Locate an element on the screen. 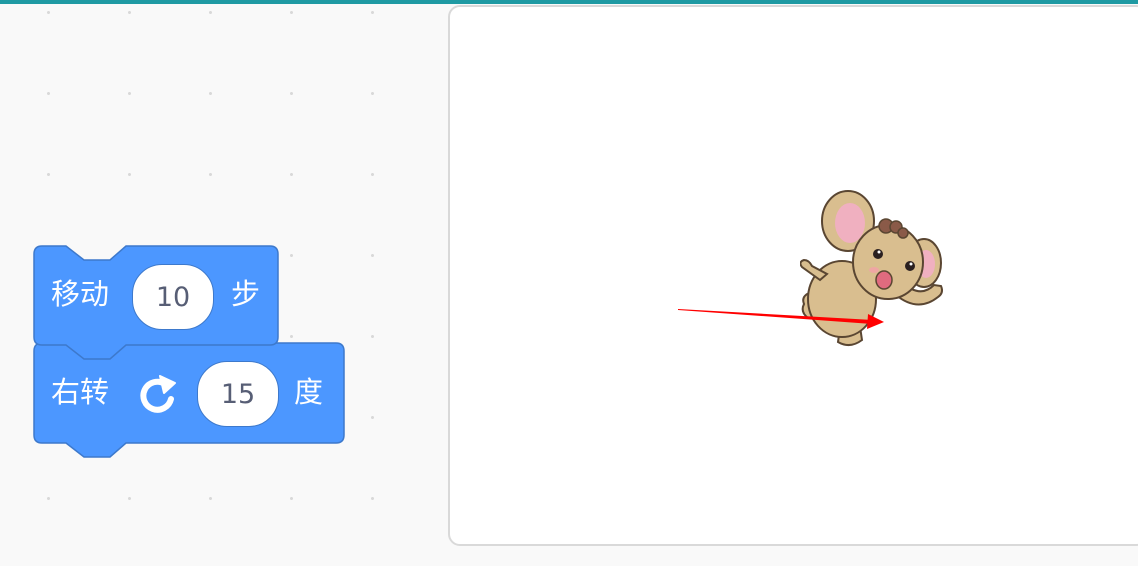 This screenshot has height=566, width=1138. direction-arrow is located at coordinates (781, 319).